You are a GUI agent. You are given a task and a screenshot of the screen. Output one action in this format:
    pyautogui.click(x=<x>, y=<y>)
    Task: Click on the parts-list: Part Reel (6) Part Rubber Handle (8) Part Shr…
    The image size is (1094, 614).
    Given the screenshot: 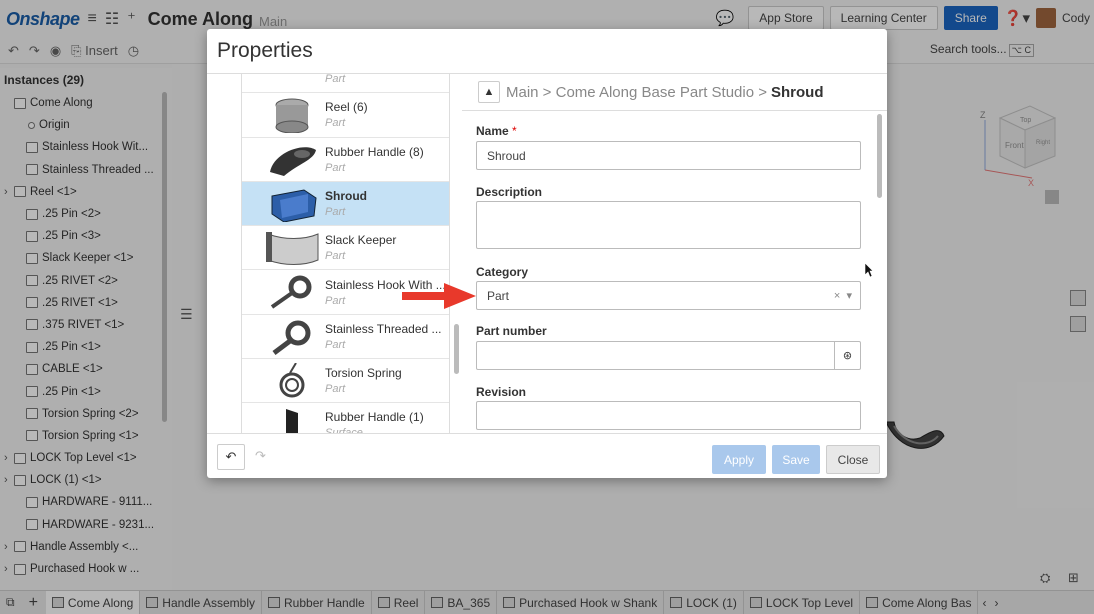 What is the action you would take?
    pyautogui.click(x=345, y=254)
    